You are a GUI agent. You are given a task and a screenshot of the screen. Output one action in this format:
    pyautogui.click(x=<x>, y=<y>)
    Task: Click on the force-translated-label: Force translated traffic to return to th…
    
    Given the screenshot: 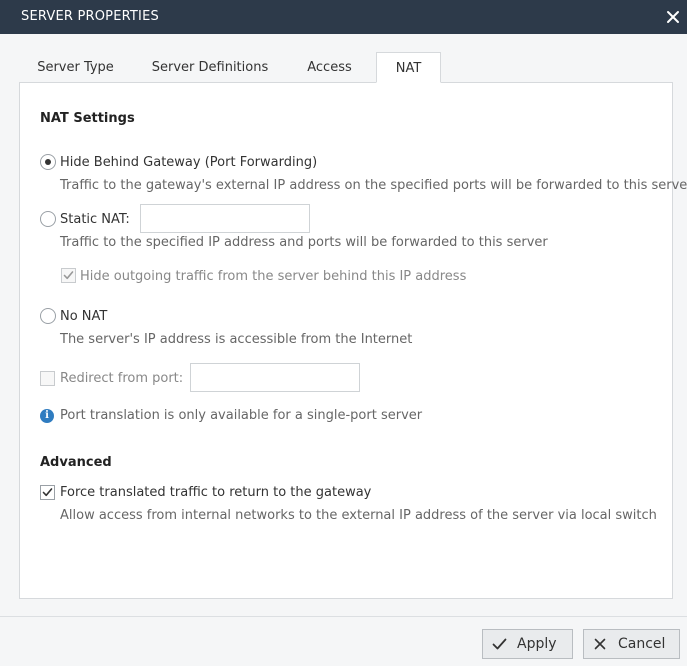 What is the action you would take?
    pyautogui.click(x=215, y=492)
    